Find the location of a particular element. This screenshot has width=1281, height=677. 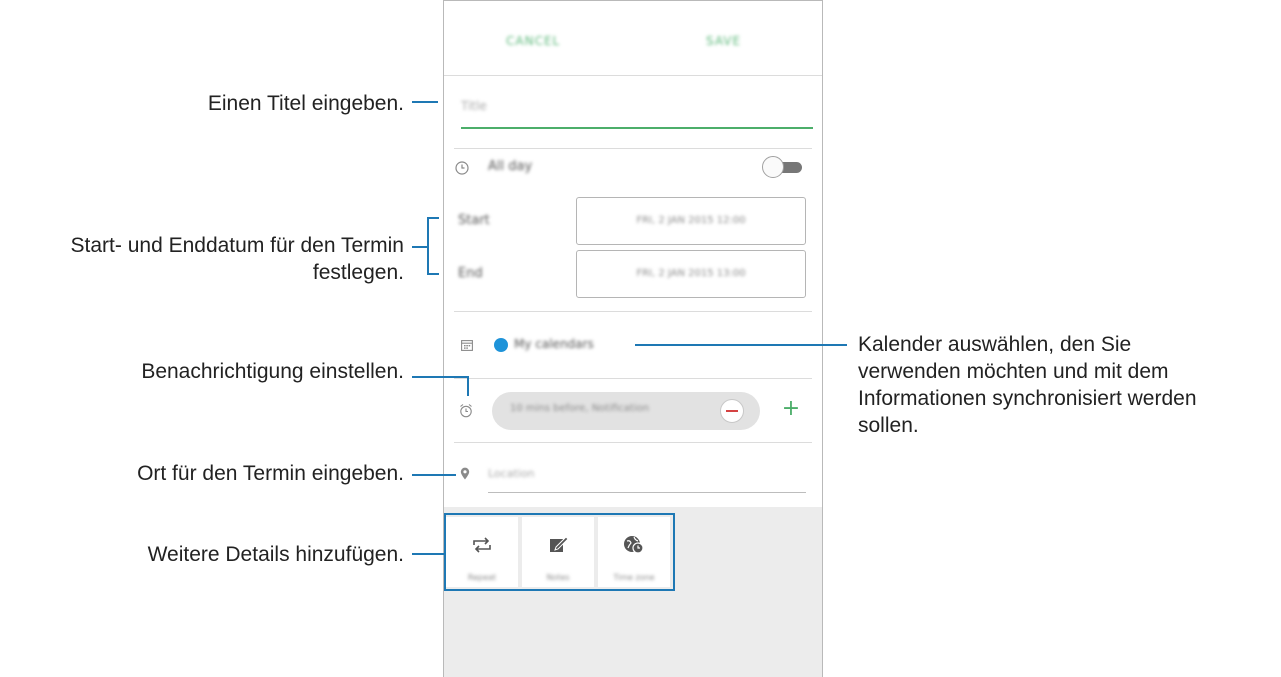

title-placeholder: Title is located at coordinates (474, 106).